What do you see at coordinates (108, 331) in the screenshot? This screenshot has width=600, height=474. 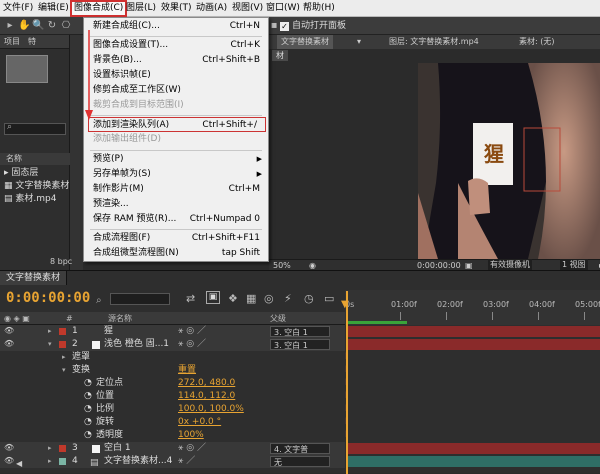 I see `layer-name: 猩` at bounding box center [108, 331].